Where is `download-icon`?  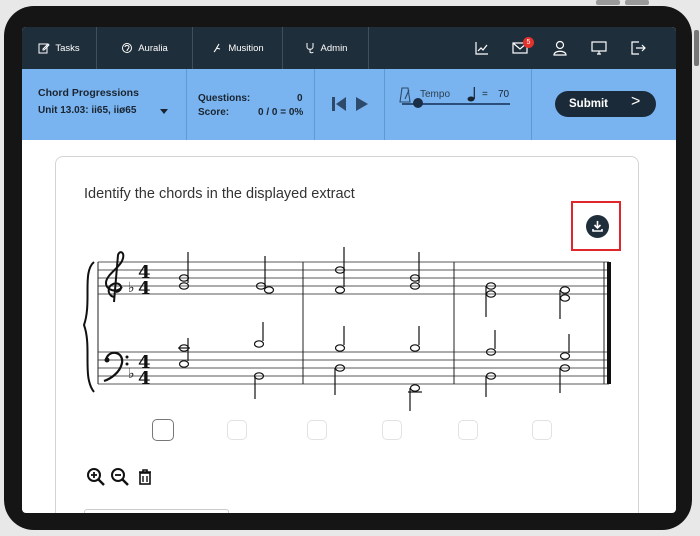 download-icon is located at coordinates (597, 226).